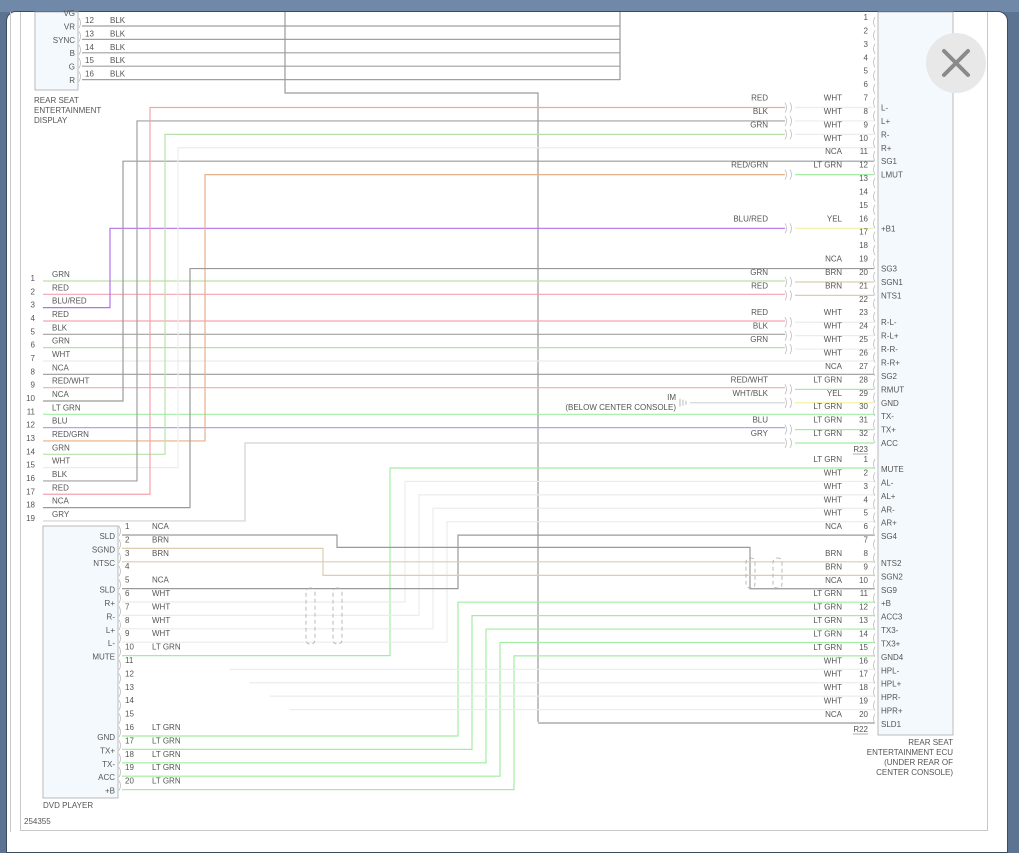 This screenshot has height=853, width=1019. I want to click on wire-color: BLU/RED, so click(750, 218).